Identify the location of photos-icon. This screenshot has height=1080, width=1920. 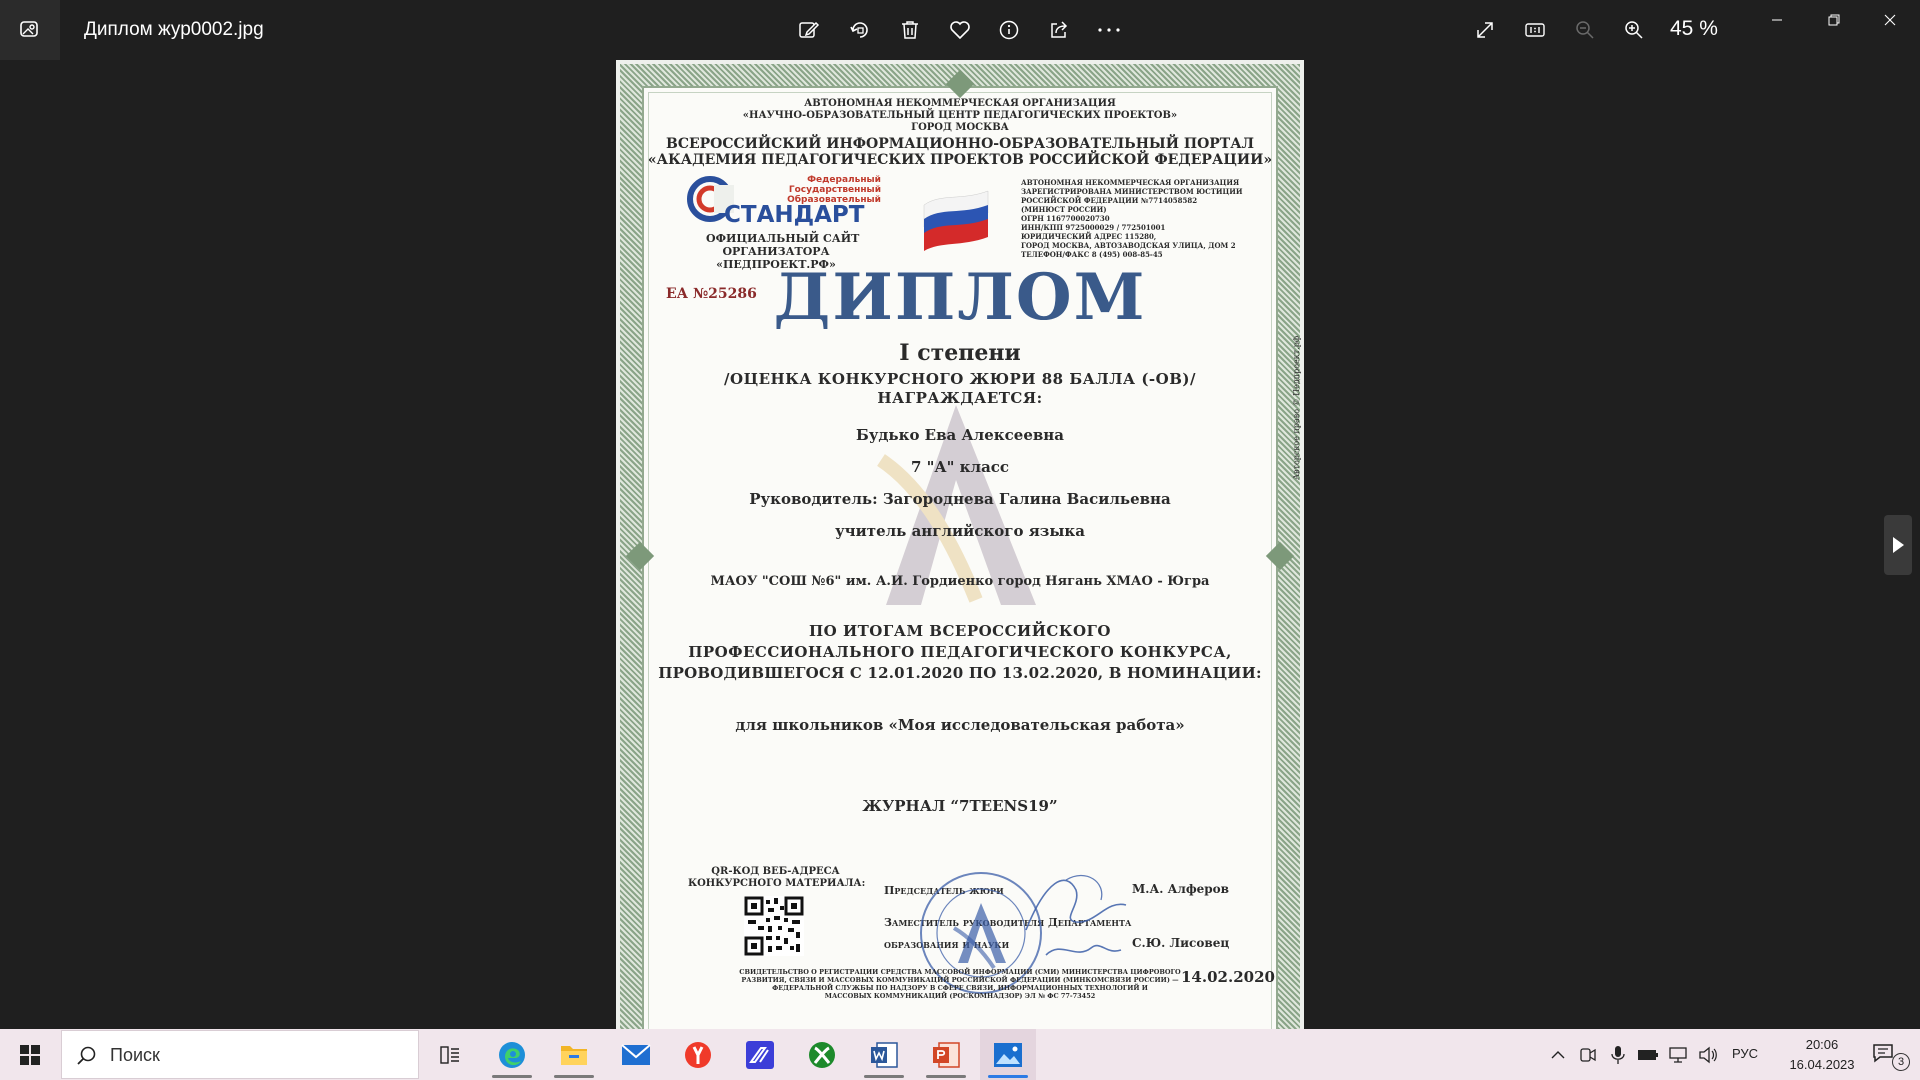
(1008, 1054).